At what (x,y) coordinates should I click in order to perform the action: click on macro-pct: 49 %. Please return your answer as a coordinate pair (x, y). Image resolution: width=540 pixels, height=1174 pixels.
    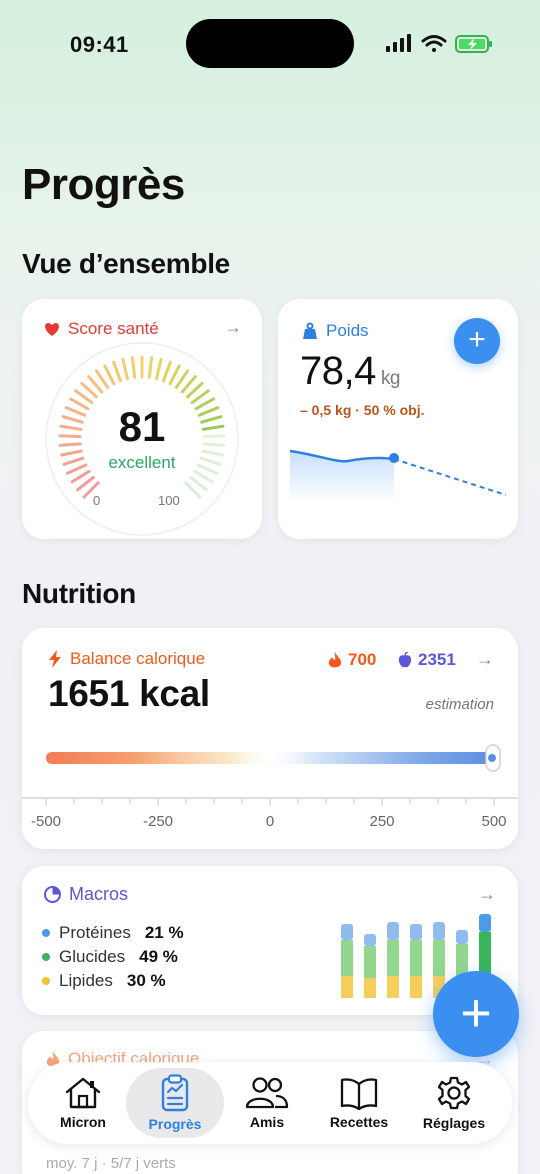
    Looking at the image, I should click on (158, 956).